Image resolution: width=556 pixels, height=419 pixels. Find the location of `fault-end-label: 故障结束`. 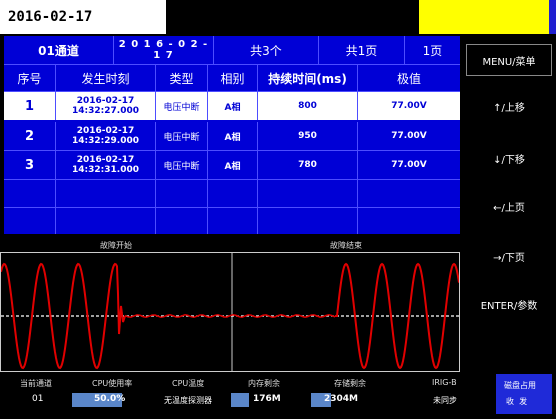

fault-end-label: 故障结束 is located at coordinates (346, 245).